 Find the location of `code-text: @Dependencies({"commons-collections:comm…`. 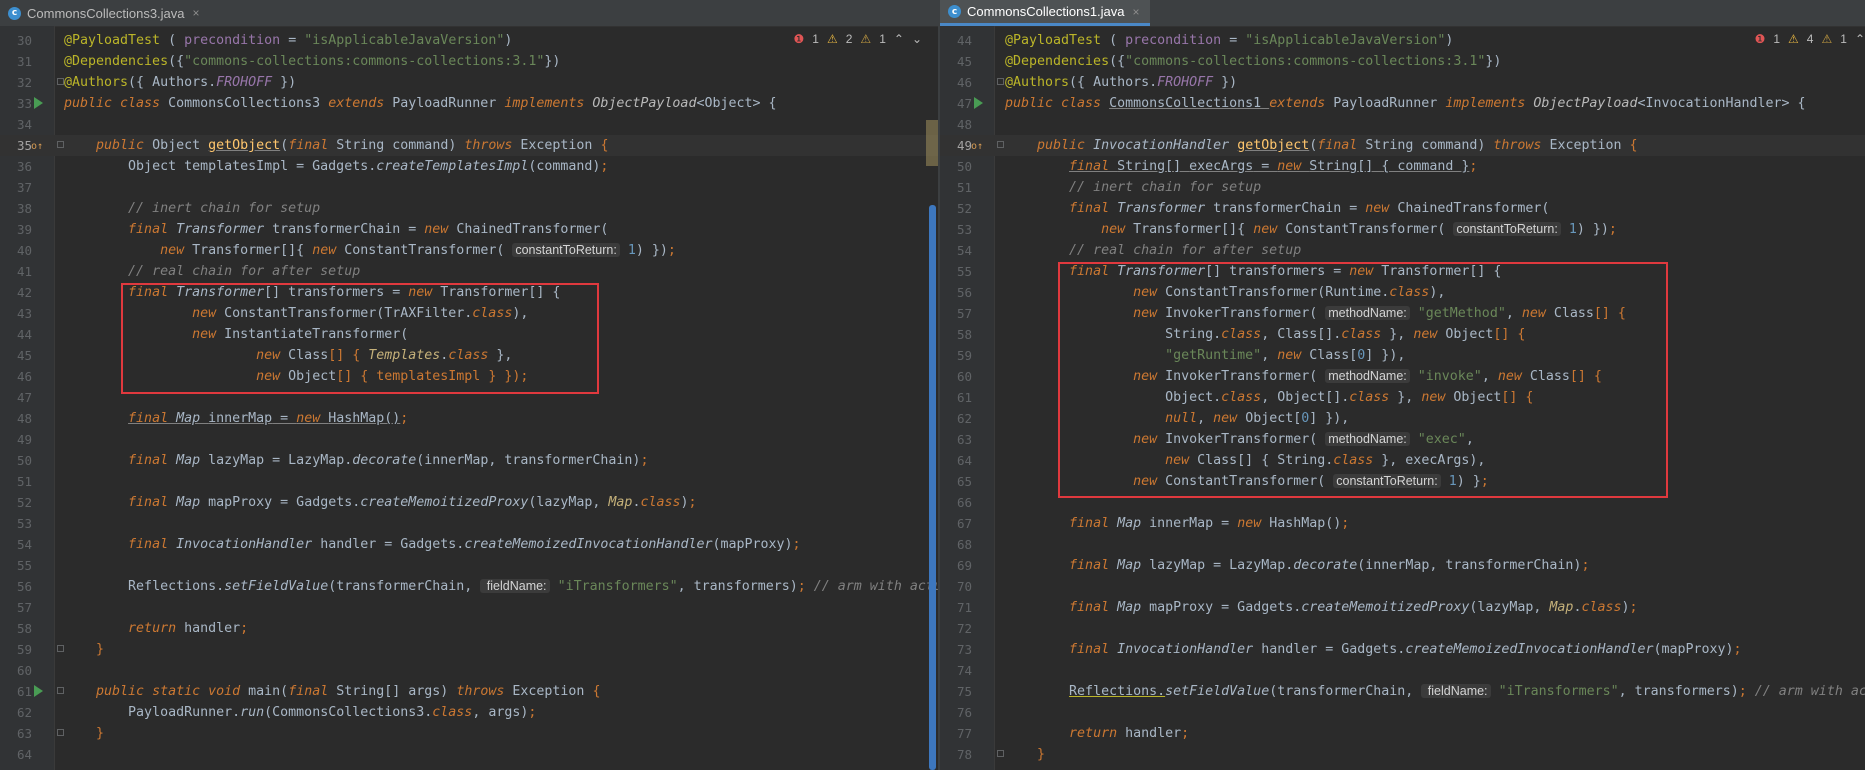

code-text: @Dependencies({"commons-collections:comm… is located at coordinates (312, 61).